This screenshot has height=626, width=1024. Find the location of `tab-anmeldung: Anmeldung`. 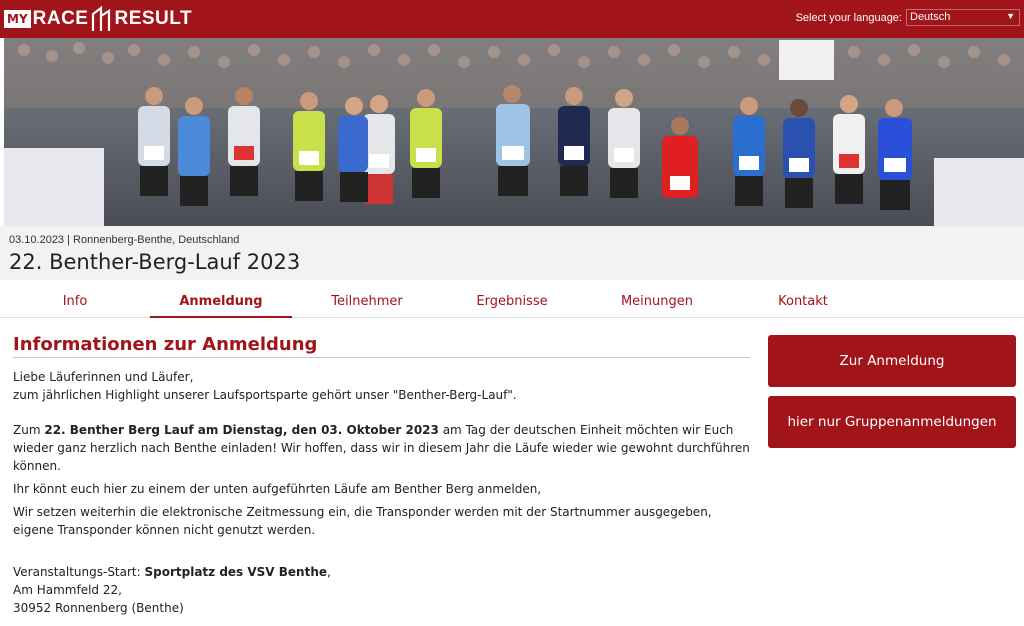

tab-anmeldung: Anmeldung is located at coordinates (221, 303).